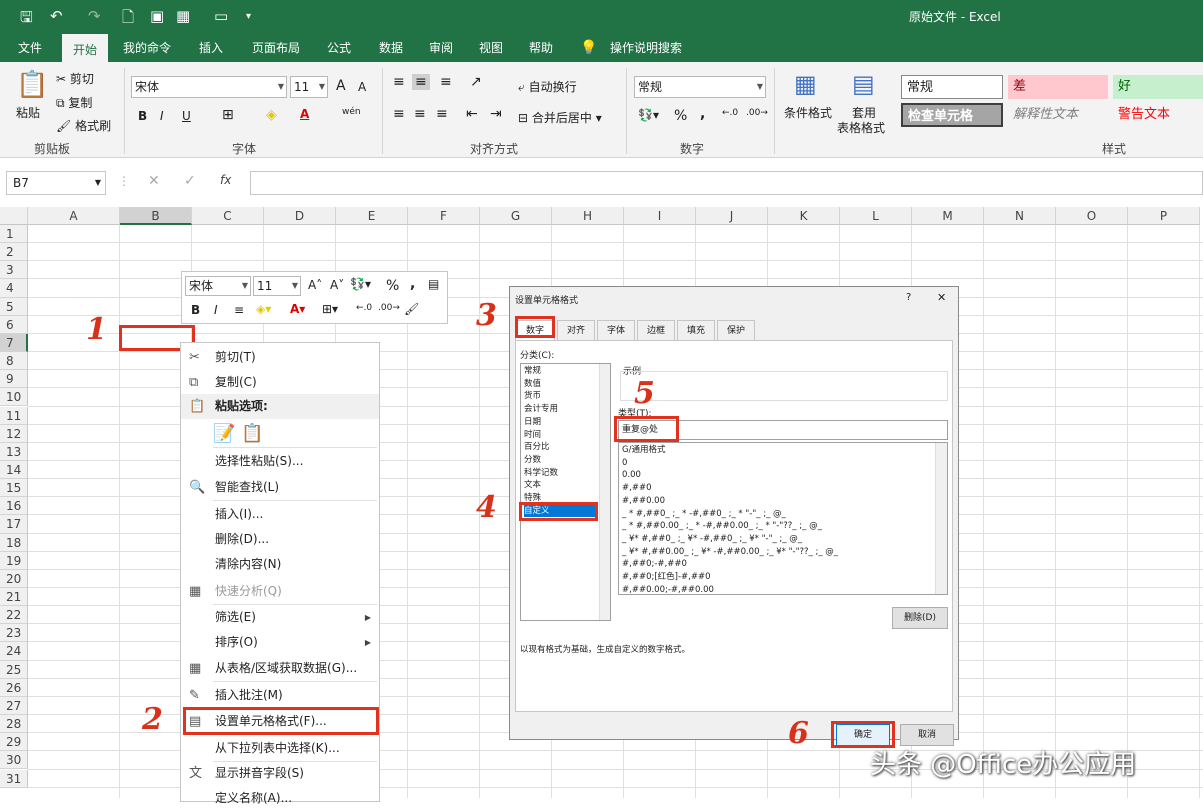 The height and width of the screenshot is (811, 1203). I want to click on close-button: ✕, so click(941, 297).